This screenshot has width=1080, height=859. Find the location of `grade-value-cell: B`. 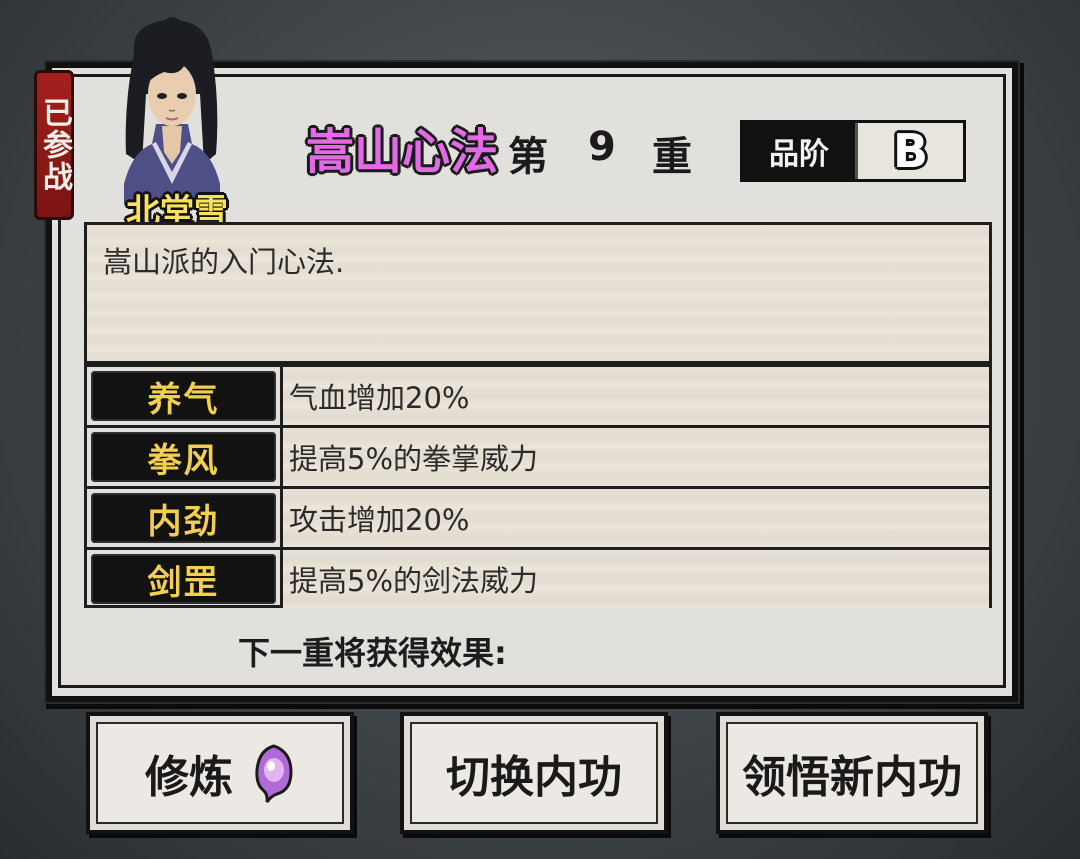

grade-value-cell: B is located at coordinates (910, 151).